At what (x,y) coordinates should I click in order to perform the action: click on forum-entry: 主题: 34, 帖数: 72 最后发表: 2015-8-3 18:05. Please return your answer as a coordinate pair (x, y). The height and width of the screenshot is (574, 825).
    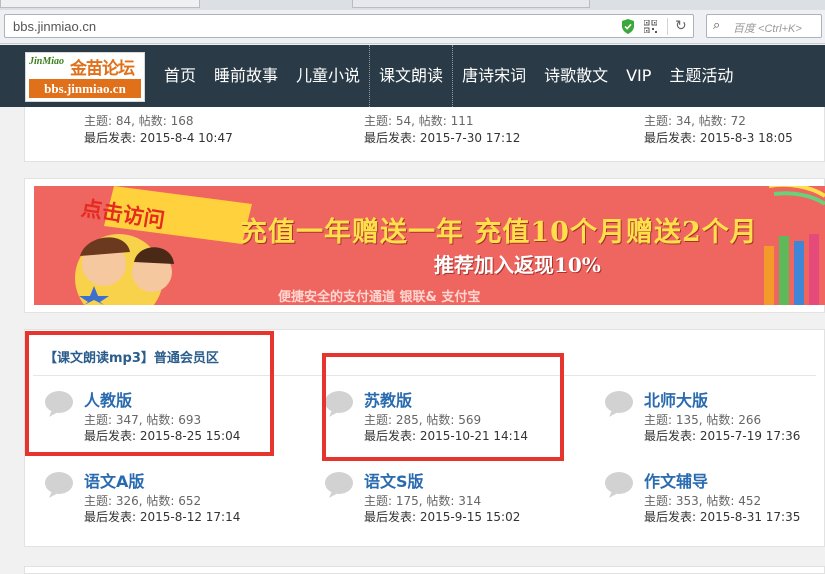
    Looking at the image, I should click on (711, 129).